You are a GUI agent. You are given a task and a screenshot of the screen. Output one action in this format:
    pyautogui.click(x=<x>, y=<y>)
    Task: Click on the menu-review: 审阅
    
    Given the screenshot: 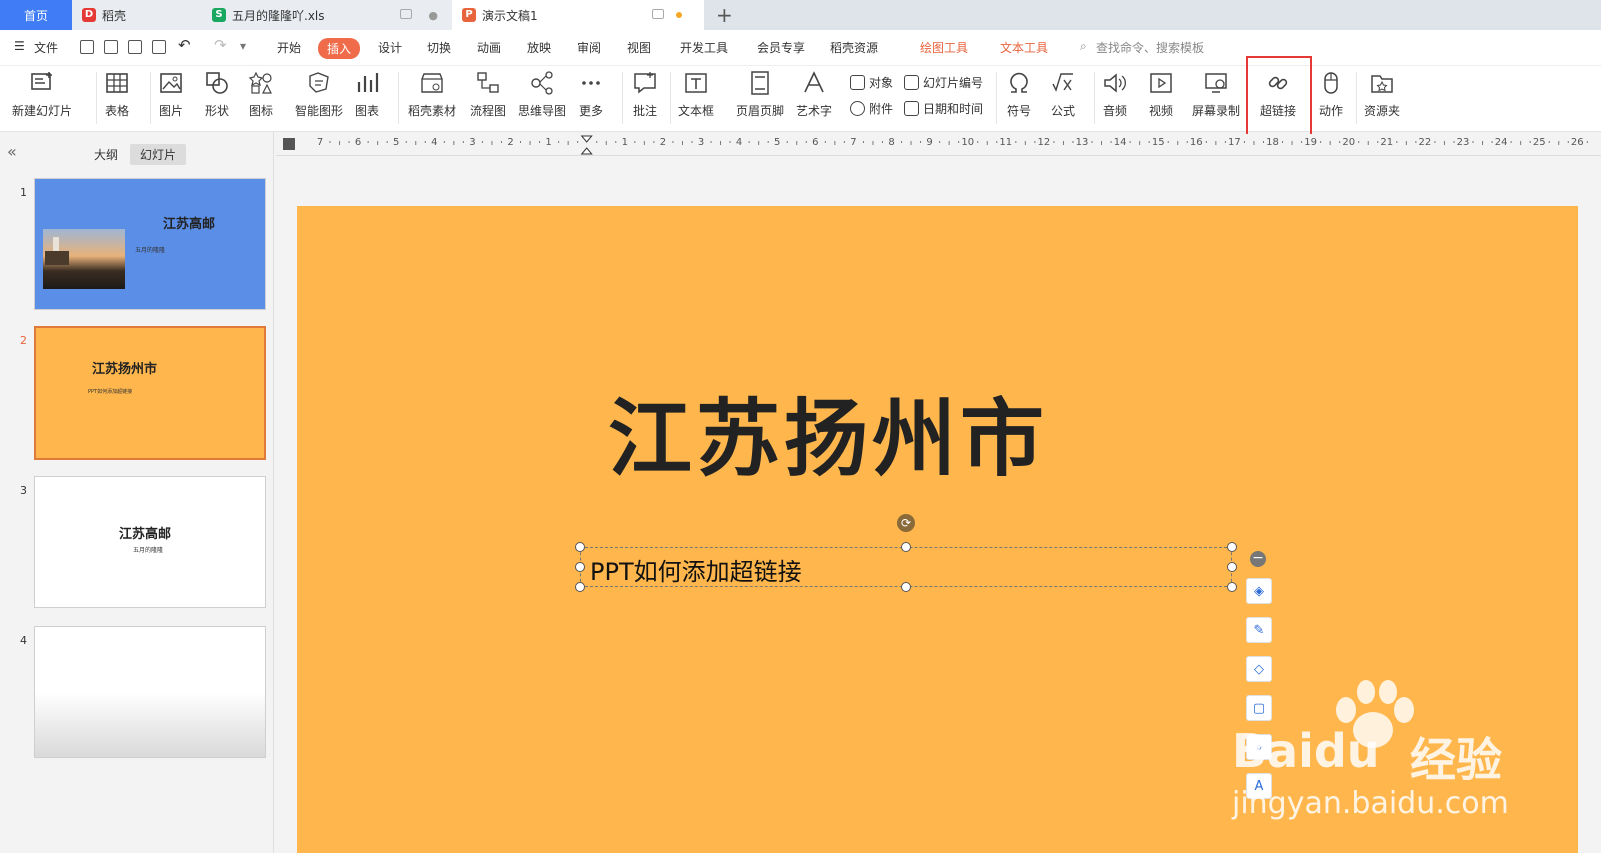 What is the action you would take?
    pyautogui.click(x=589, y=47)
    